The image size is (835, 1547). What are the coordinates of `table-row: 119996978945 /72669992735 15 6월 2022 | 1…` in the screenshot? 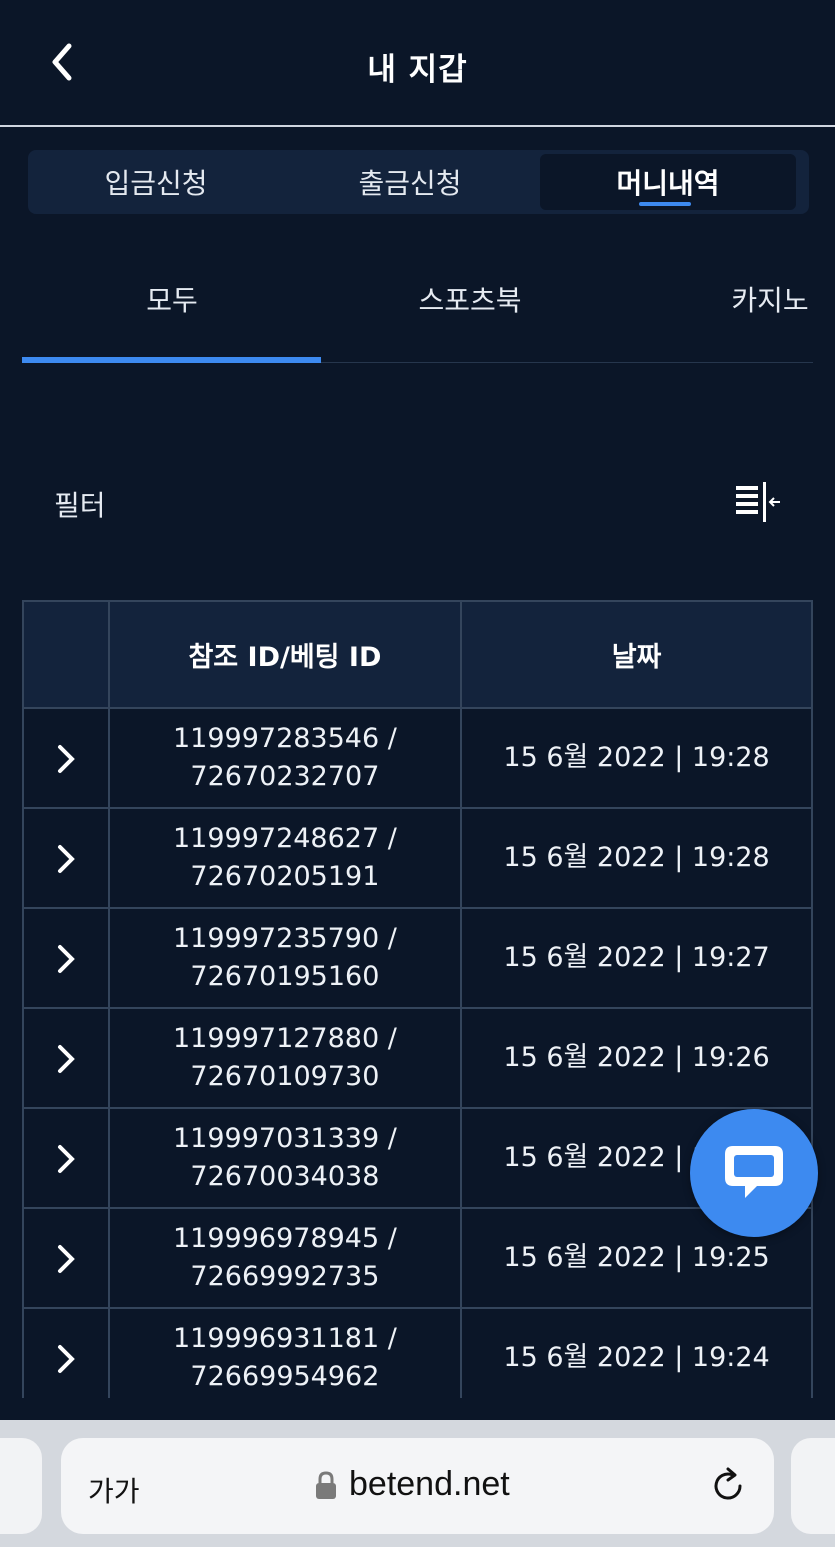 It's located at (417, 1258).